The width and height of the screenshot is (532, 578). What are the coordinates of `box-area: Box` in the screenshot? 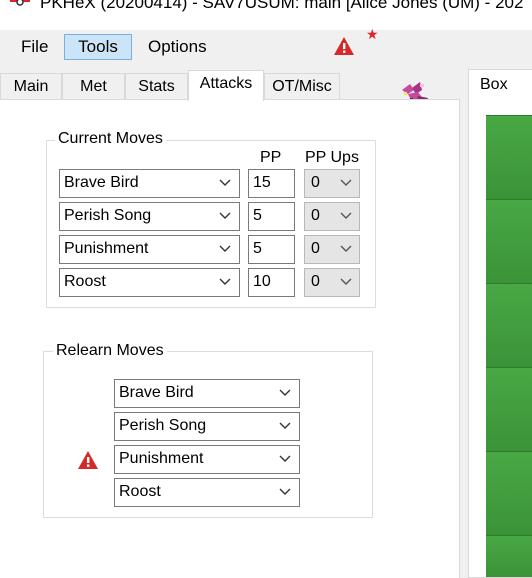 It's located at (497, 321).